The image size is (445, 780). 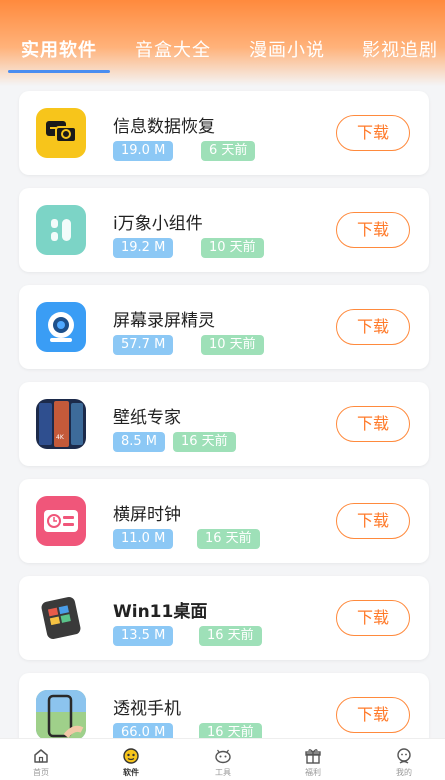 I want to click on transparent-phone-icon, so click(x=61, y=715).